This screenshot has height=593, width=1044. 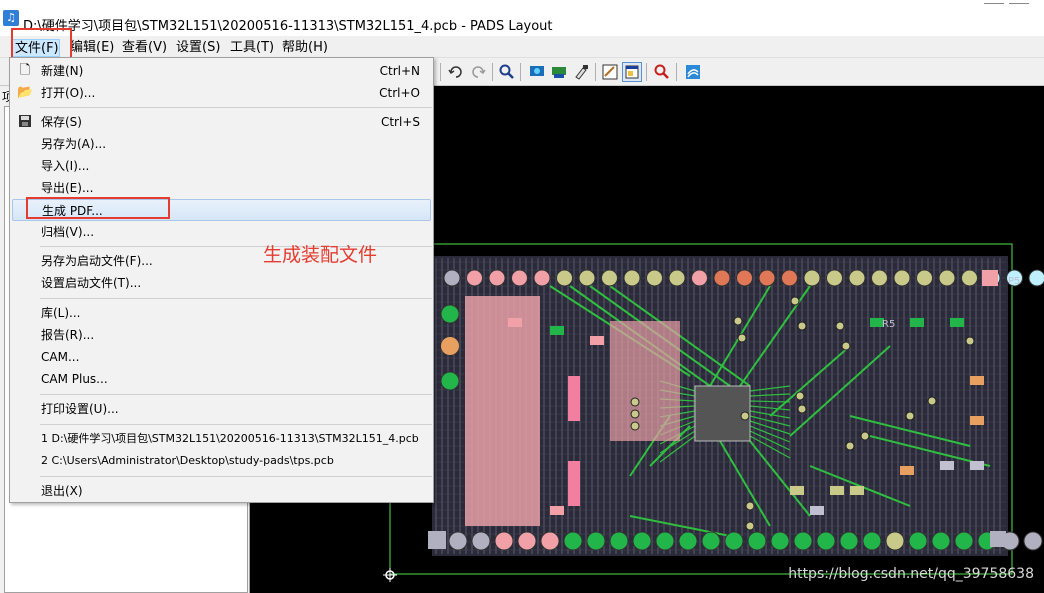 I want to click on undo-icon, so click(x=456, y=72).